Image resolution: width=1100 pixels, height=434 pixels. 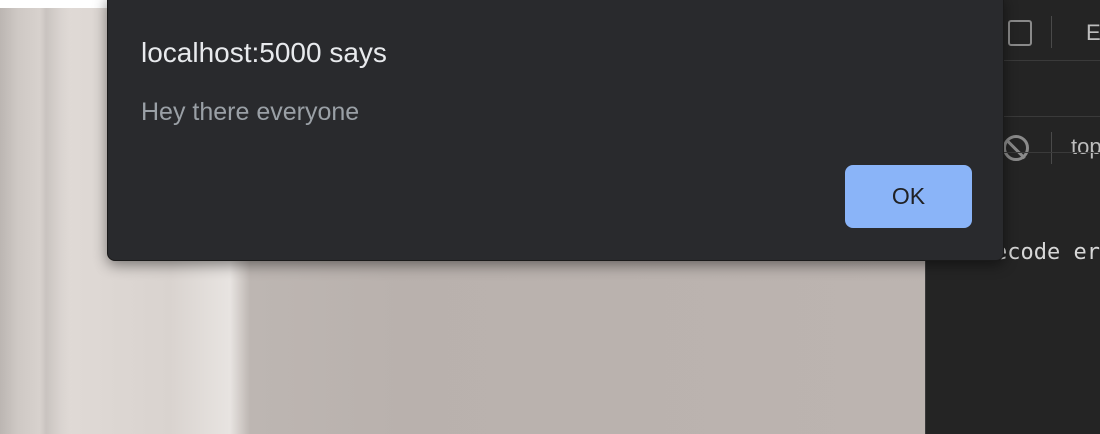 I want to click on ok-button: OK, so click(x=908, y=196).